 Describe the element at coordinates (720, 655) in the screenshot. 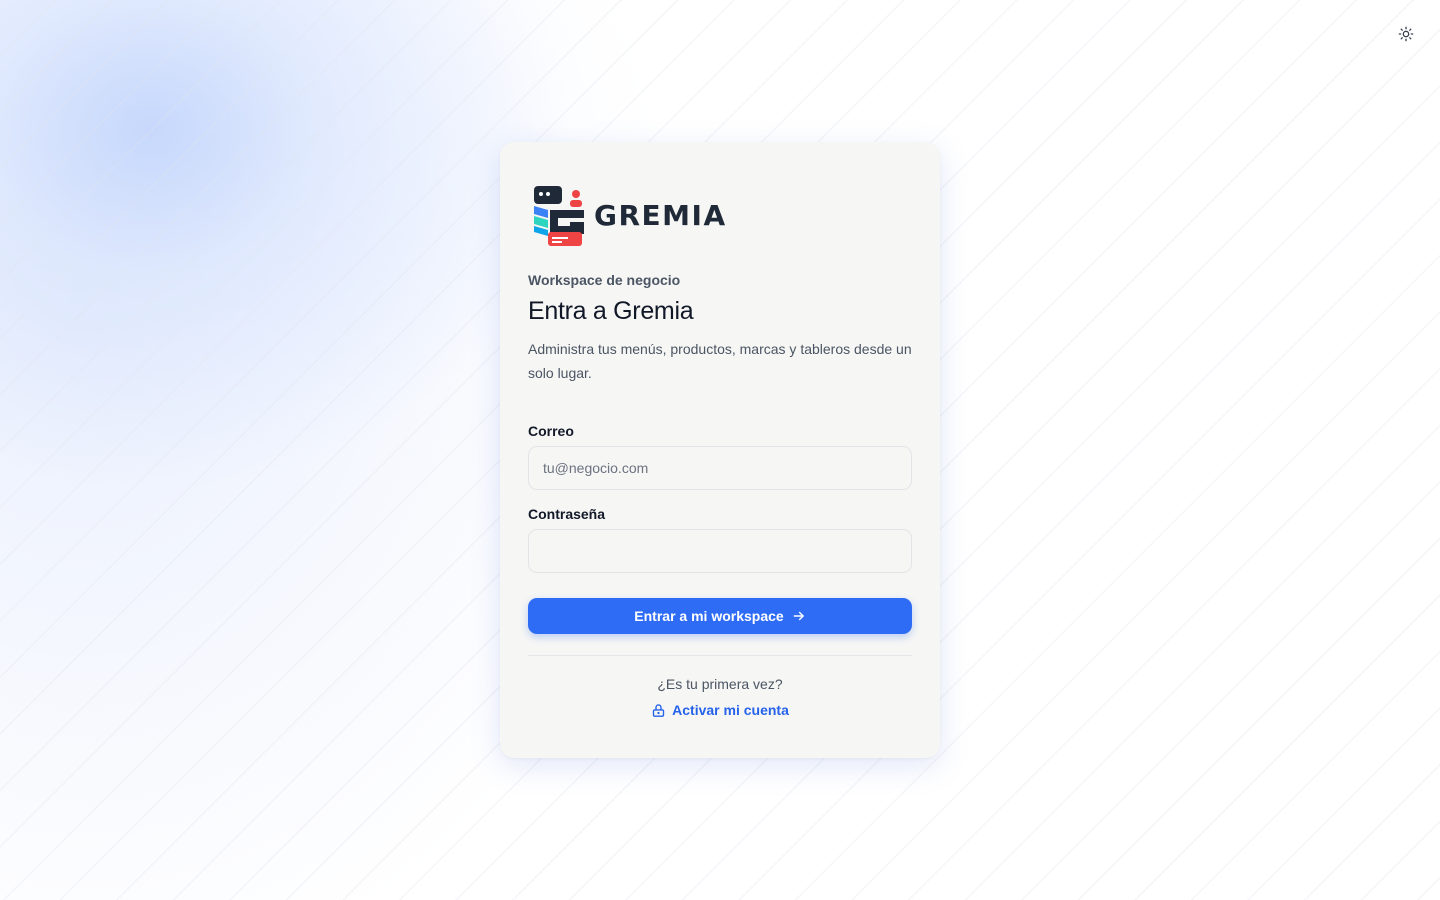

I see `divider` at that location.